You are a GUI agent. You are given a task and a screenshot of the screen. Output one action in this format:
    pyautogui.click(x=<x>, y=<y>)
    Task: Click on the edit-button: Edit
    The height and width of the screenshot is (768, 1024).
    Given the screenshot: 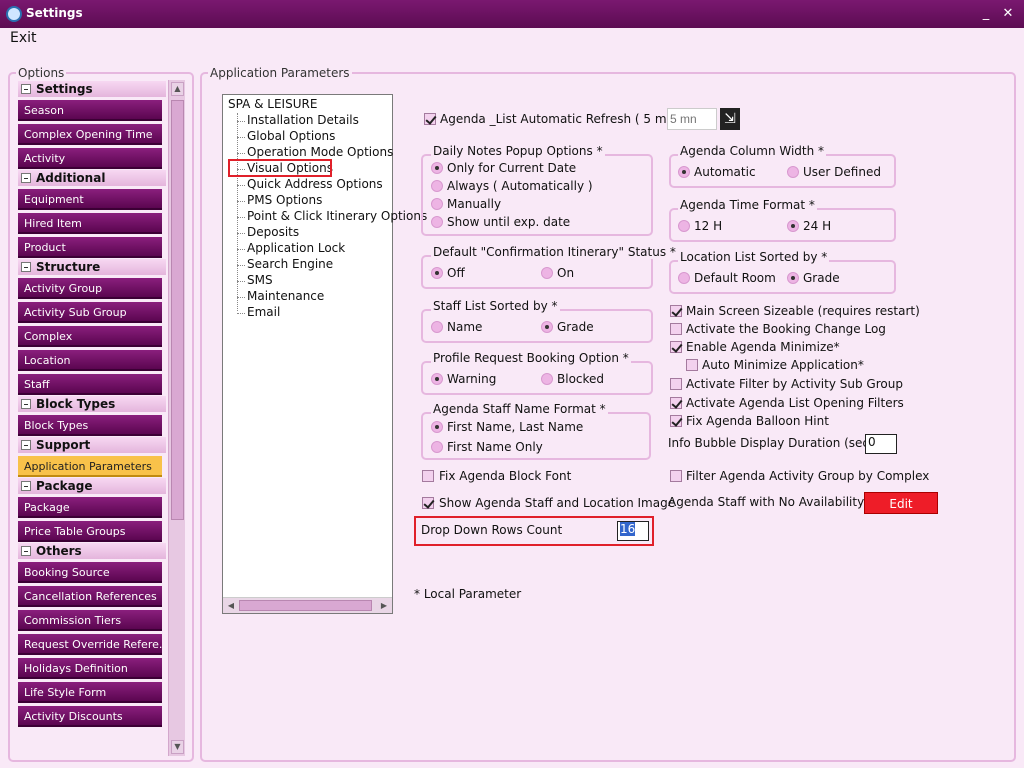 What is the action you would take?
    pyautogui.click(x=901, y=503)
    